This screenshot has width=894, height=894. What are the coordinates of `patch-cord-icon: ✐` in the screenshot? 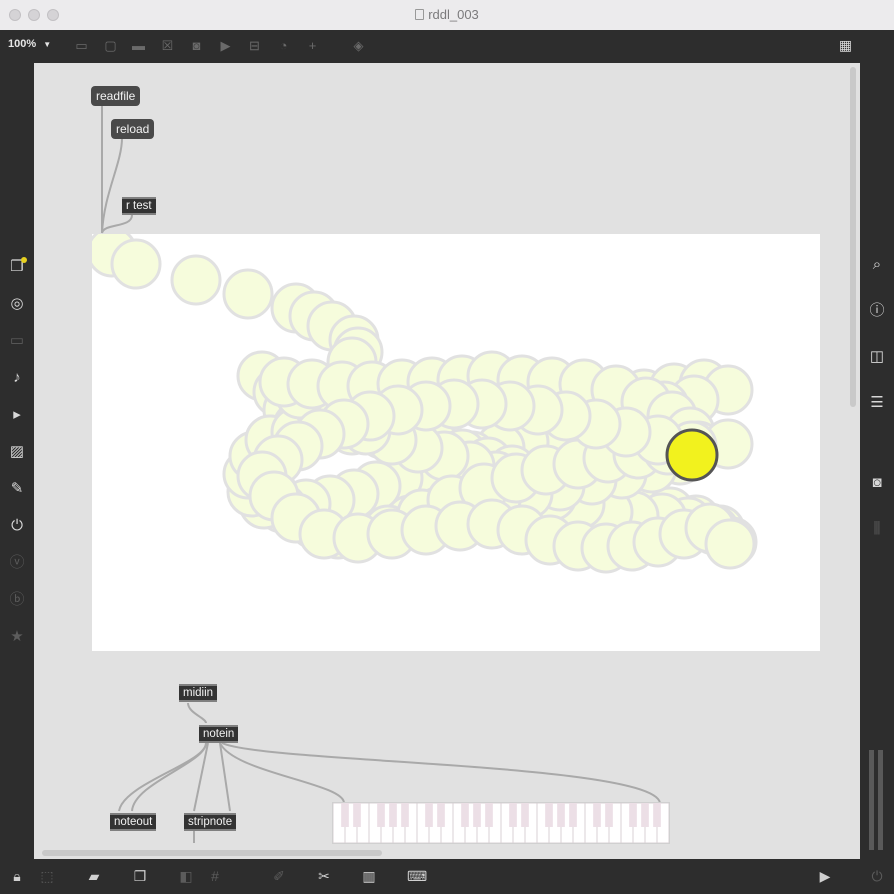 It's located at (279, 876).